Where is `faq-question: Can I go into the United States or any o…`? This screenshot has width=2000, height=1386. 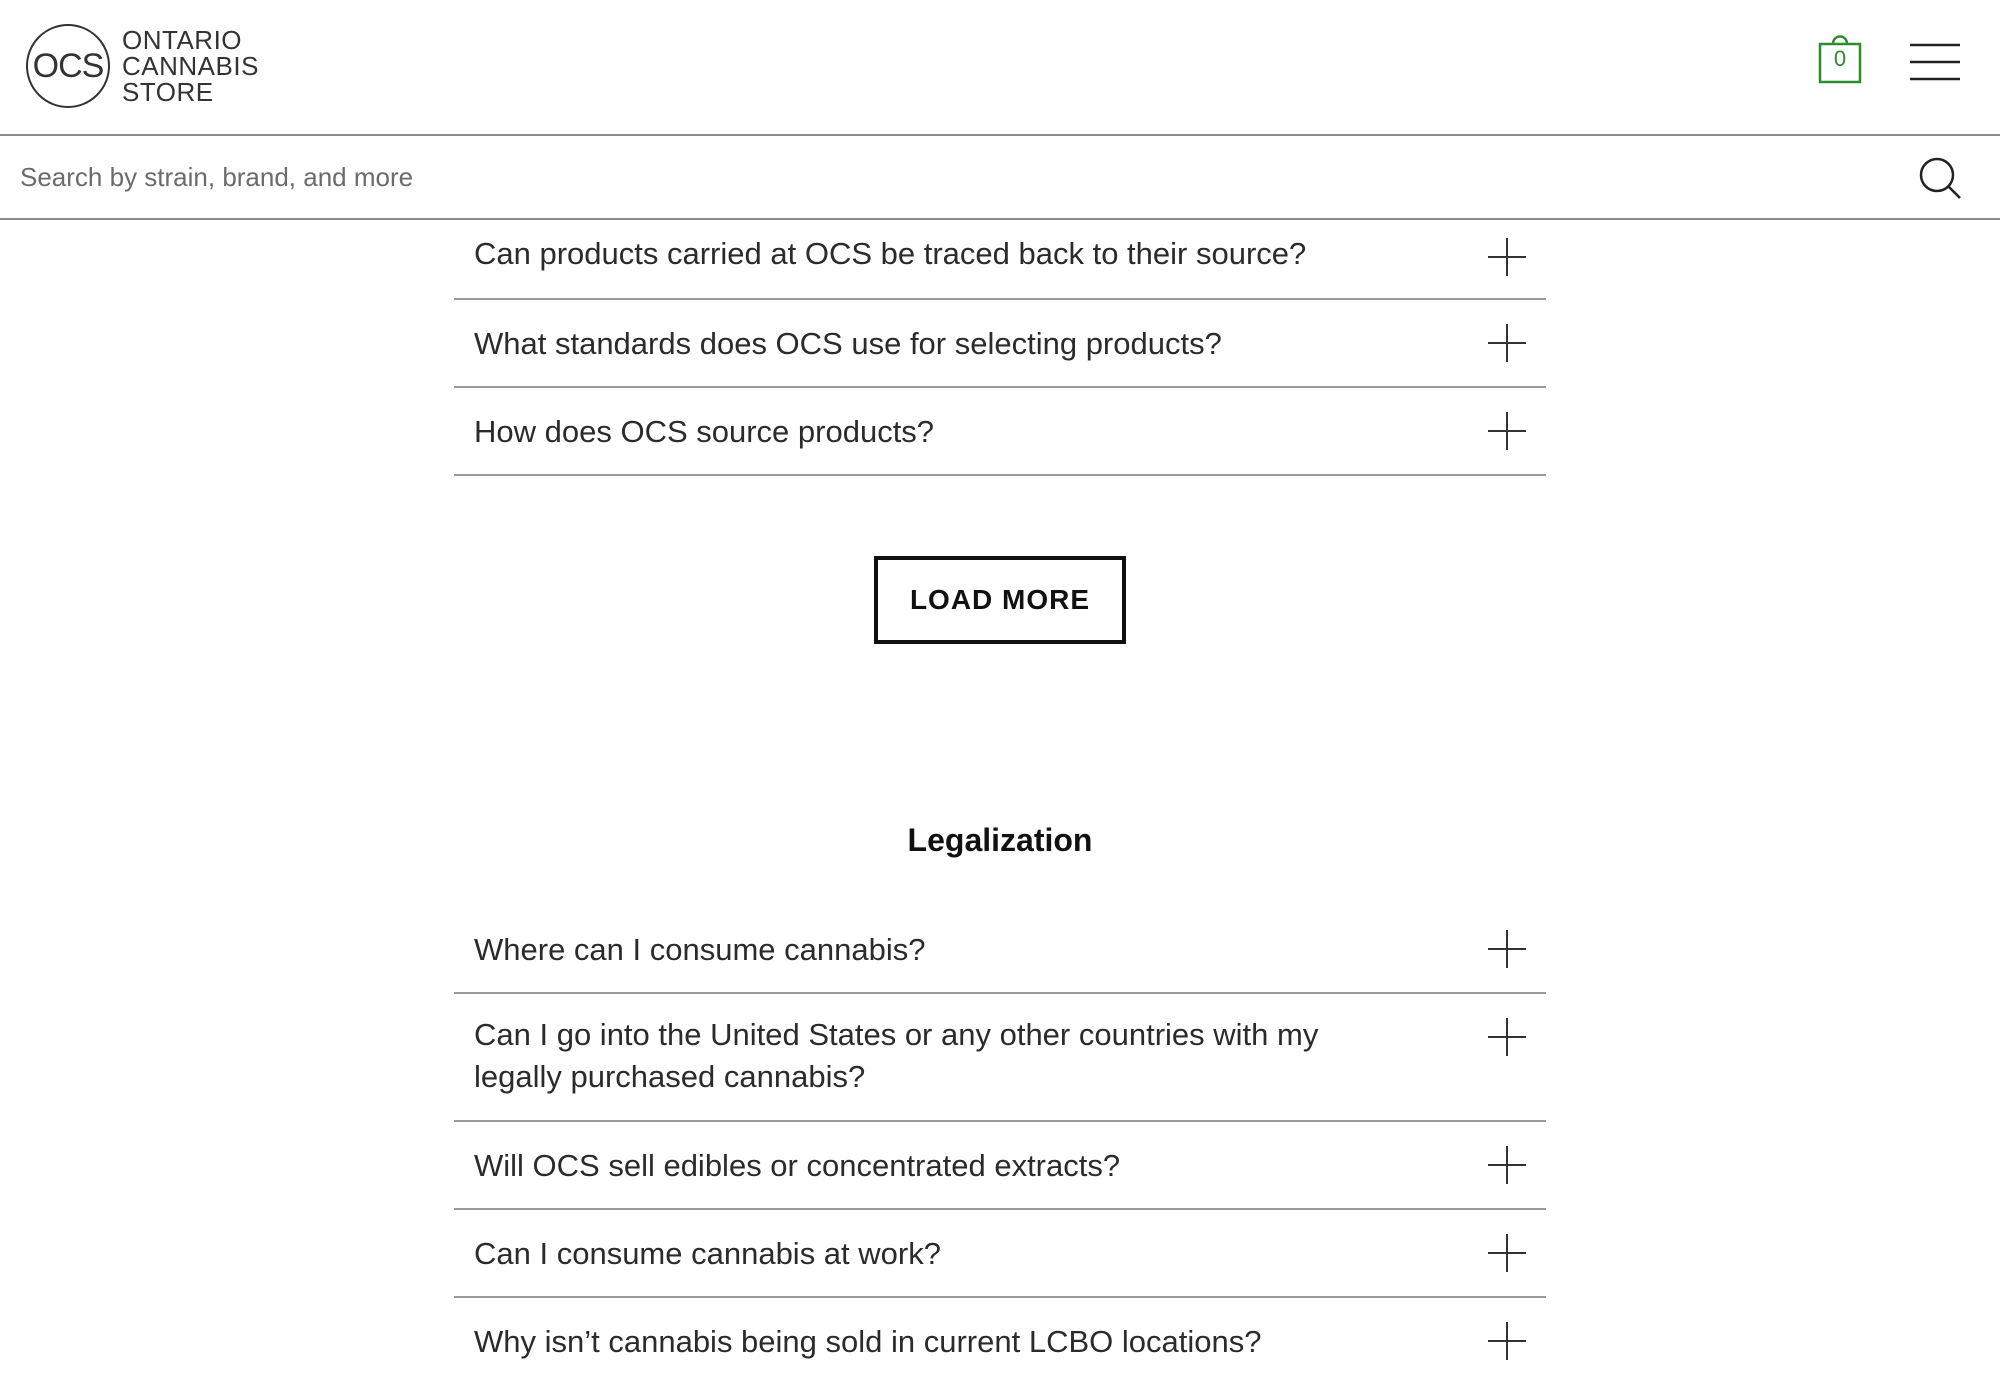 faq-question: Can I go into the United States or any o… is located at coordinates (896, 1055).